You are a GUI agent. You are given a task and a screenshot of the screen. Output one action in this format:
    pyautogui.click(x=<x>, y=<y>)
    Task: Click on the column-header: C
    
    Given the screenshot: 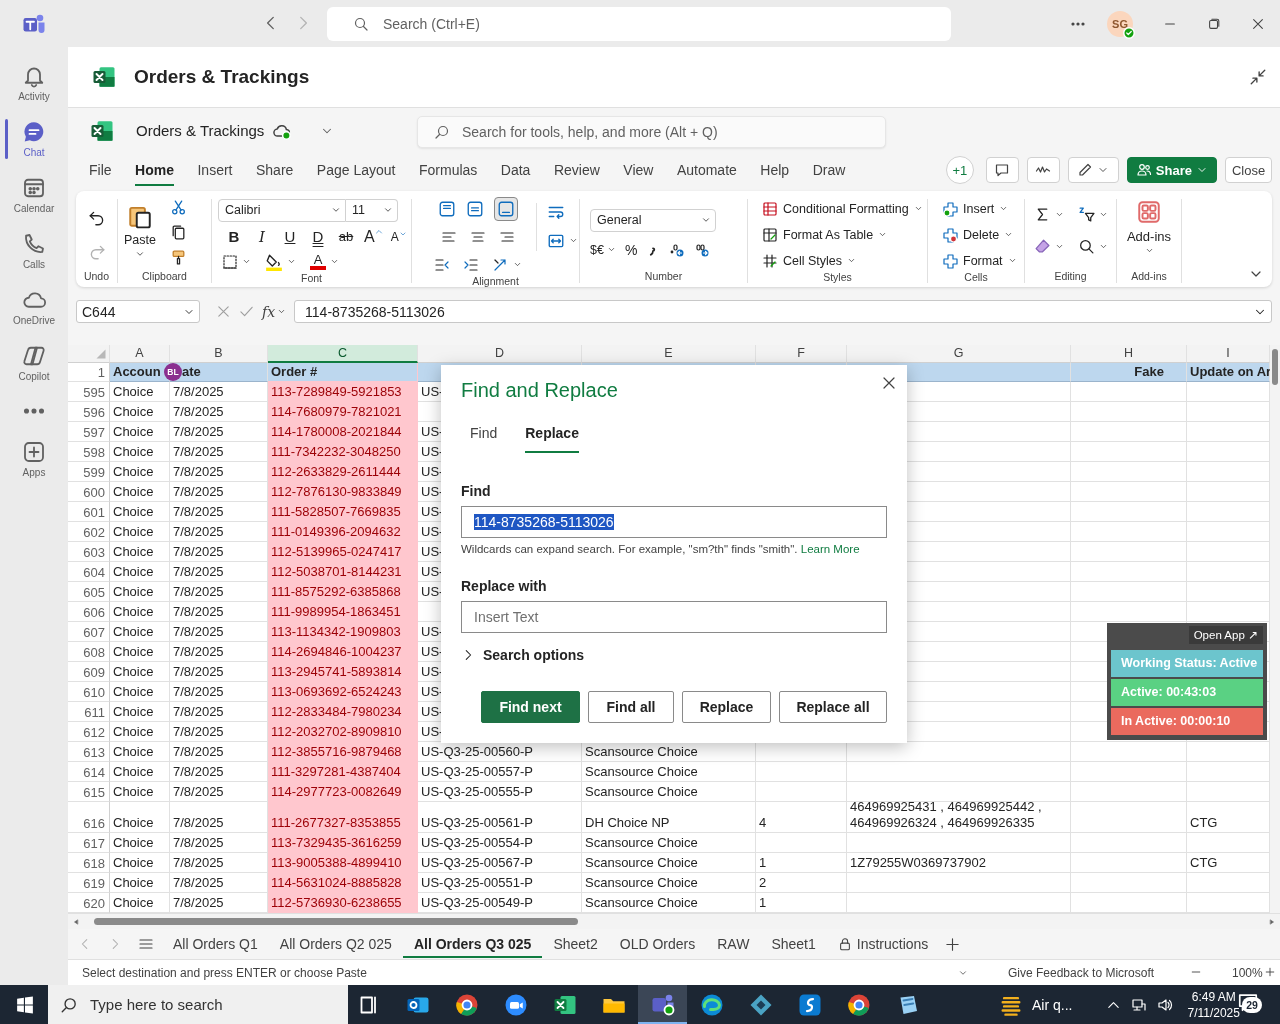 What is the action you would take?
    pyautogui.click(x=343, y=353)
    